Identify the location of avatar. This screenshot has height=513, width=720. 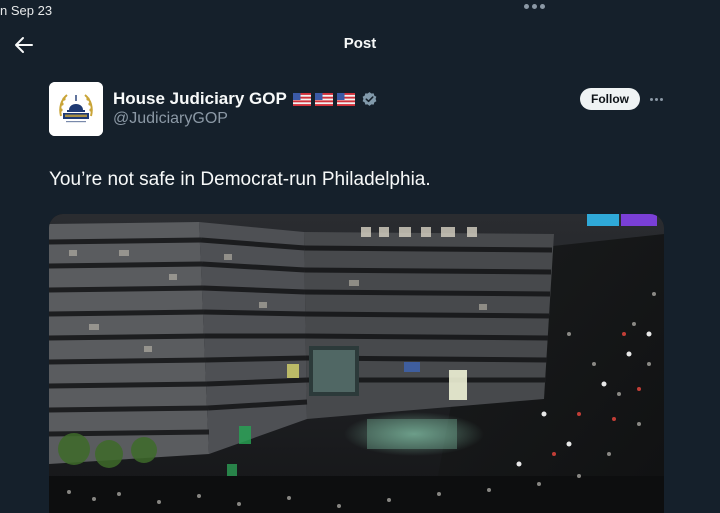
(76, 109).